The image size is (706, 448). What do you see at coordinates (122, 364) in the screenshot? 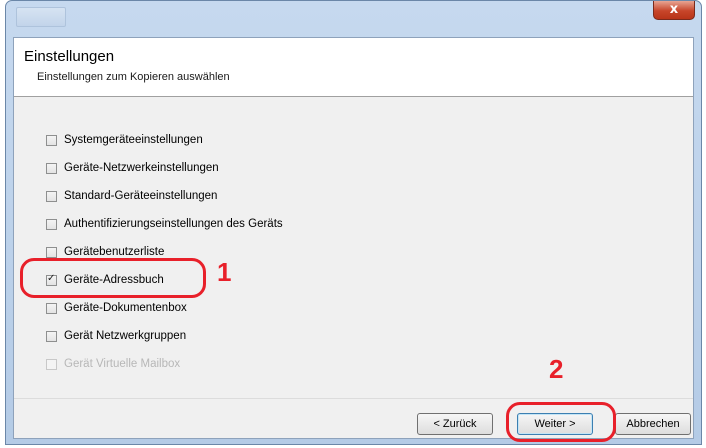
I see `option-label: Gerät Virtuelle Mailbox` at bounding box center [122, 364].